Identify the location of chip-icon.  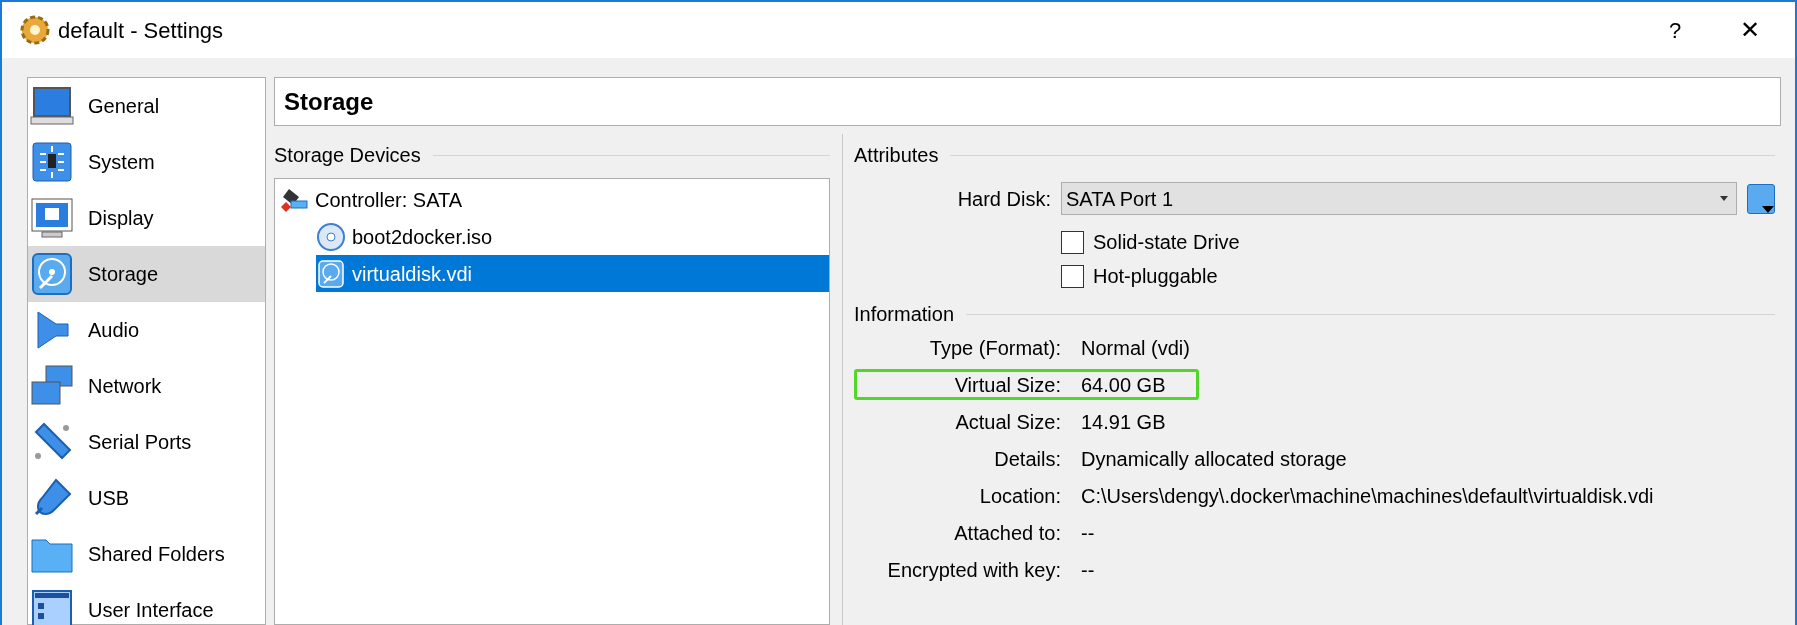
(52, 162).